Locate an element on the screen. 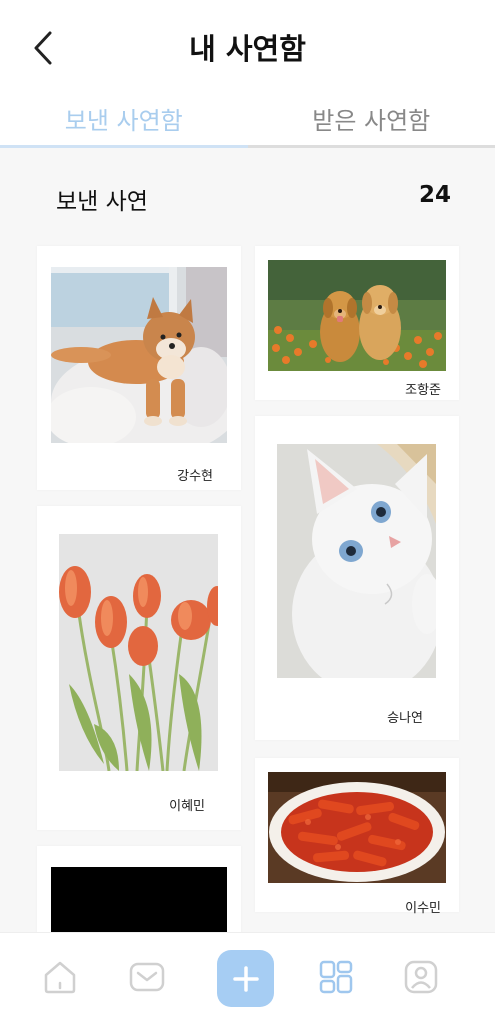  nav-gallery is located at coordinates (336, 977).